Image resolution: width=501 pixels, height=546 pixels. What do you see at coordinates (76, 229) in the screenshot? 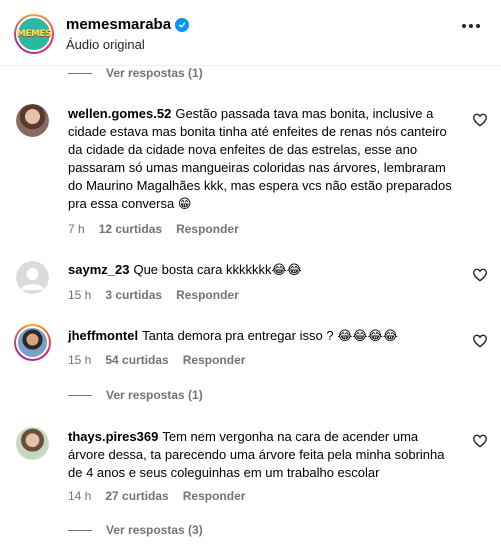
I see `comment-time: 7 h` at bounding box center [76, 229].